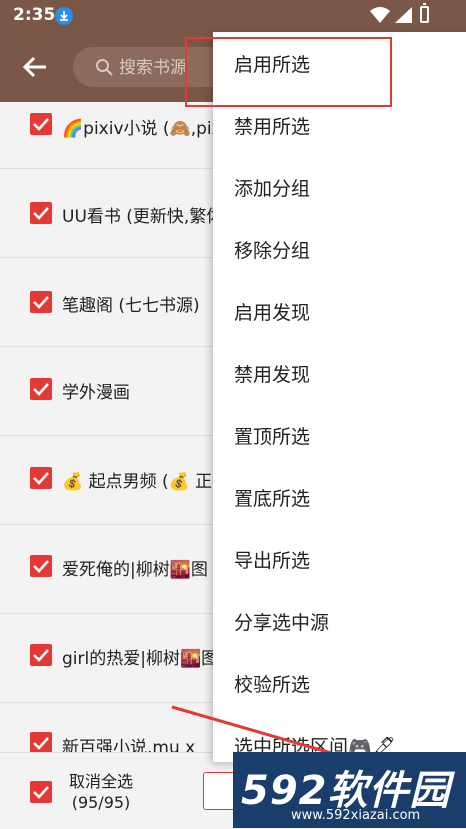 The image size is (466, 829). I want to click on select-count: (95/95), so click(101, 802).